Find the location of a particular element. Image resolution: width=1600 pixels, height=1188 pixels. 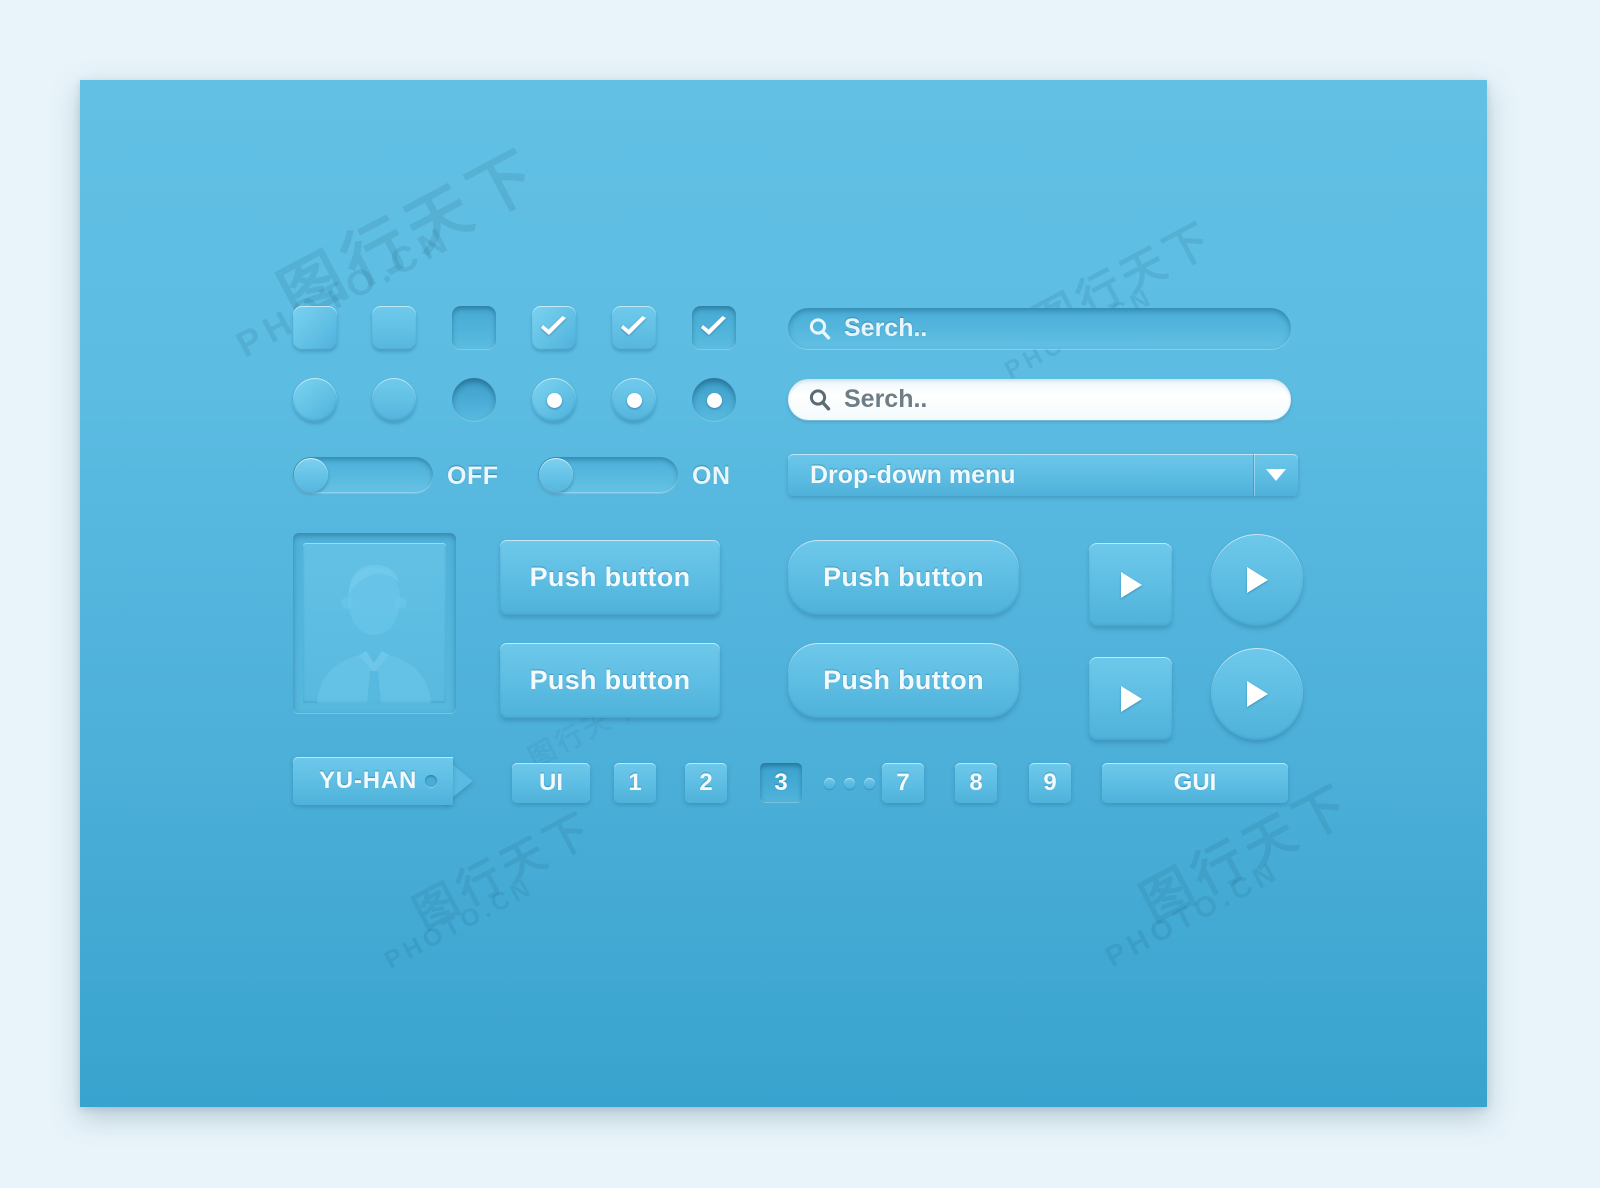

pagination-page-7: 7 is located at coordinates (903, 783).